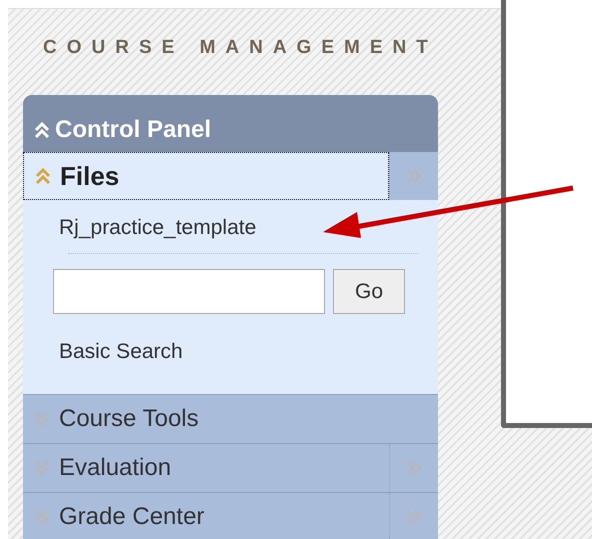  Describe the element at coordinates (240, 48) in the screenshot. I see `section-heading: COURSE MANAGEMENT` at that location.